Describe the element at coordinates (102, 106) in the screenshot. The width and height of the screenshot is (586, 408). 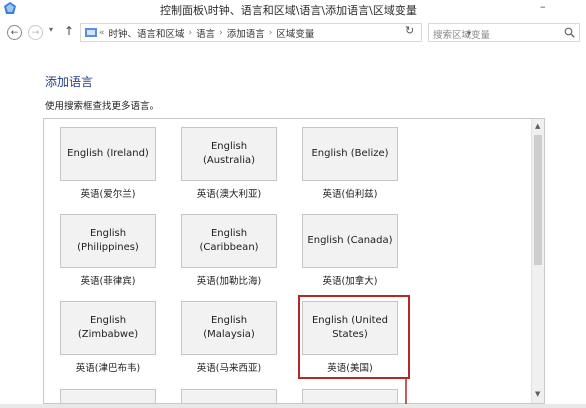
I see `page-description: 使用搜索框查找更多语言。` at that location.